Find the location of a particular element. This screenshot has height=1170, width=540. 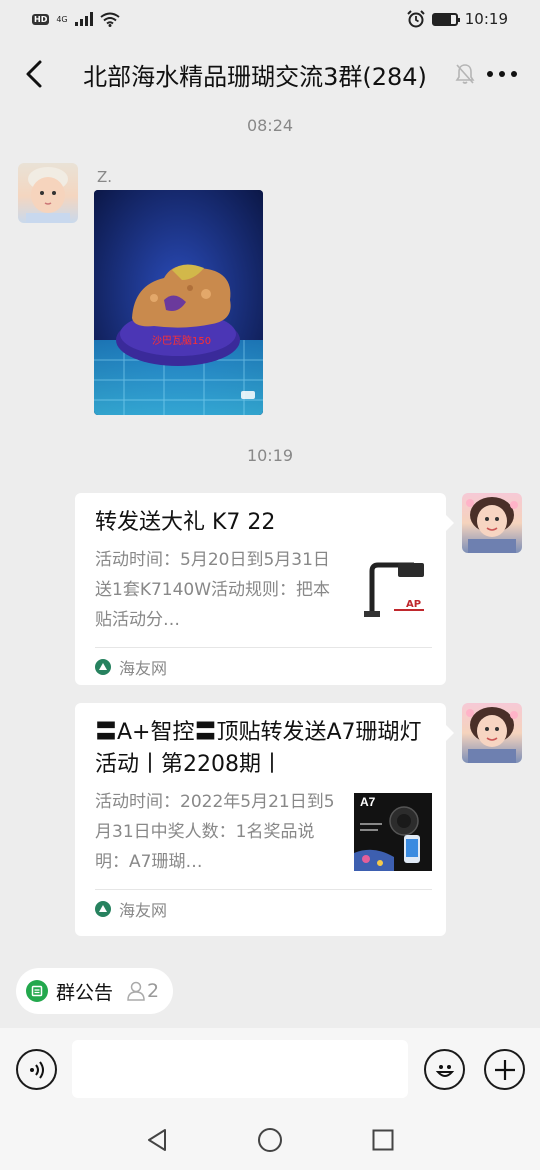

bell-off-icon is located at coordinates (465, 74).